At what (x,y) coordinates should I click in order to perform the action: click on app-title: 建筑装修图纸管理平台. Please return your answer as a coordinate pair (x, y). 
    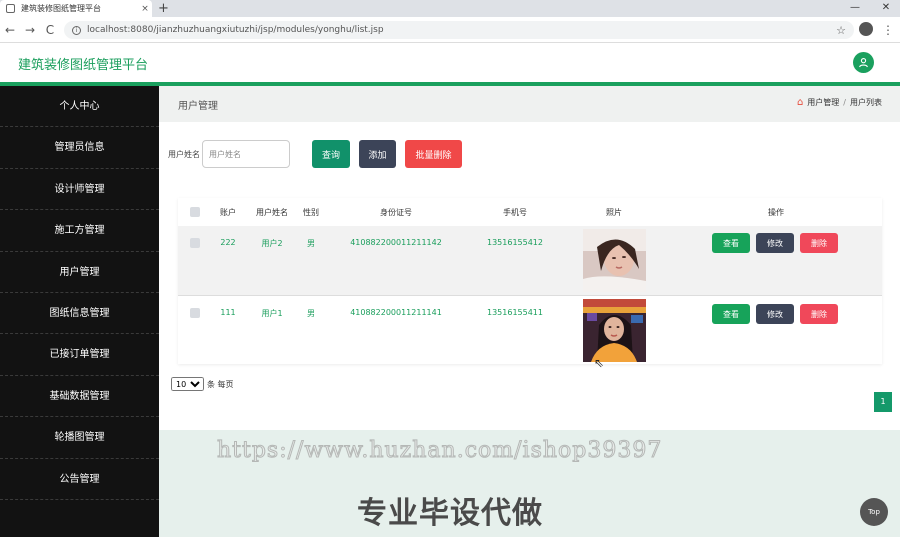
    Looking at the image, I should click on (83, 65).